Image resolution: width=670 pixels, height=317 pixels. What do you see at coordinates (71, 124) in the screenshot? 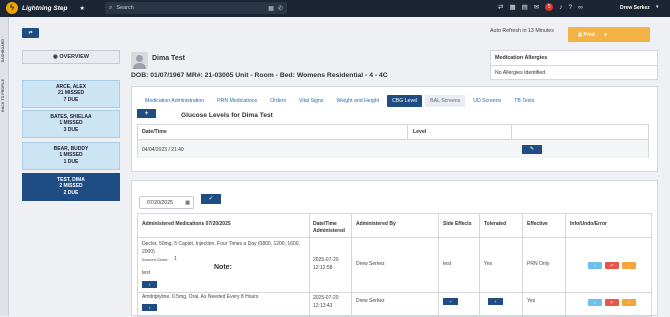
I see `patient-card: BATES, SHIELAA 1 MISSED 3 DUE` at bounding box center [71, 124].